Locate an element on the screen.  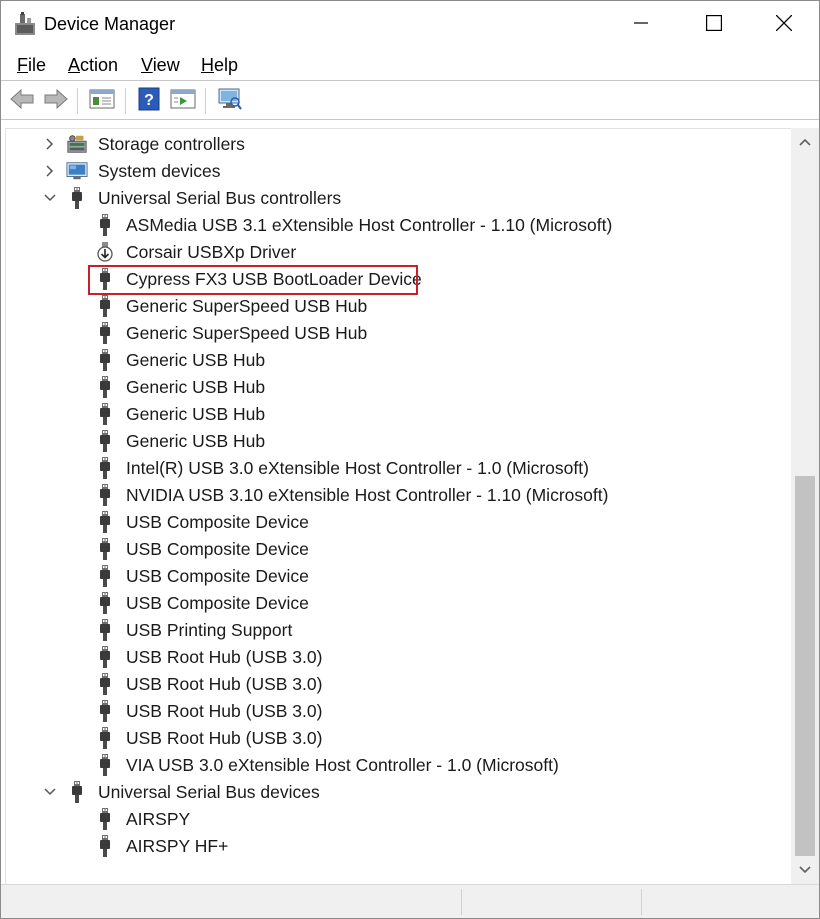
system-devices-icon is located at coordinates (77, 171).